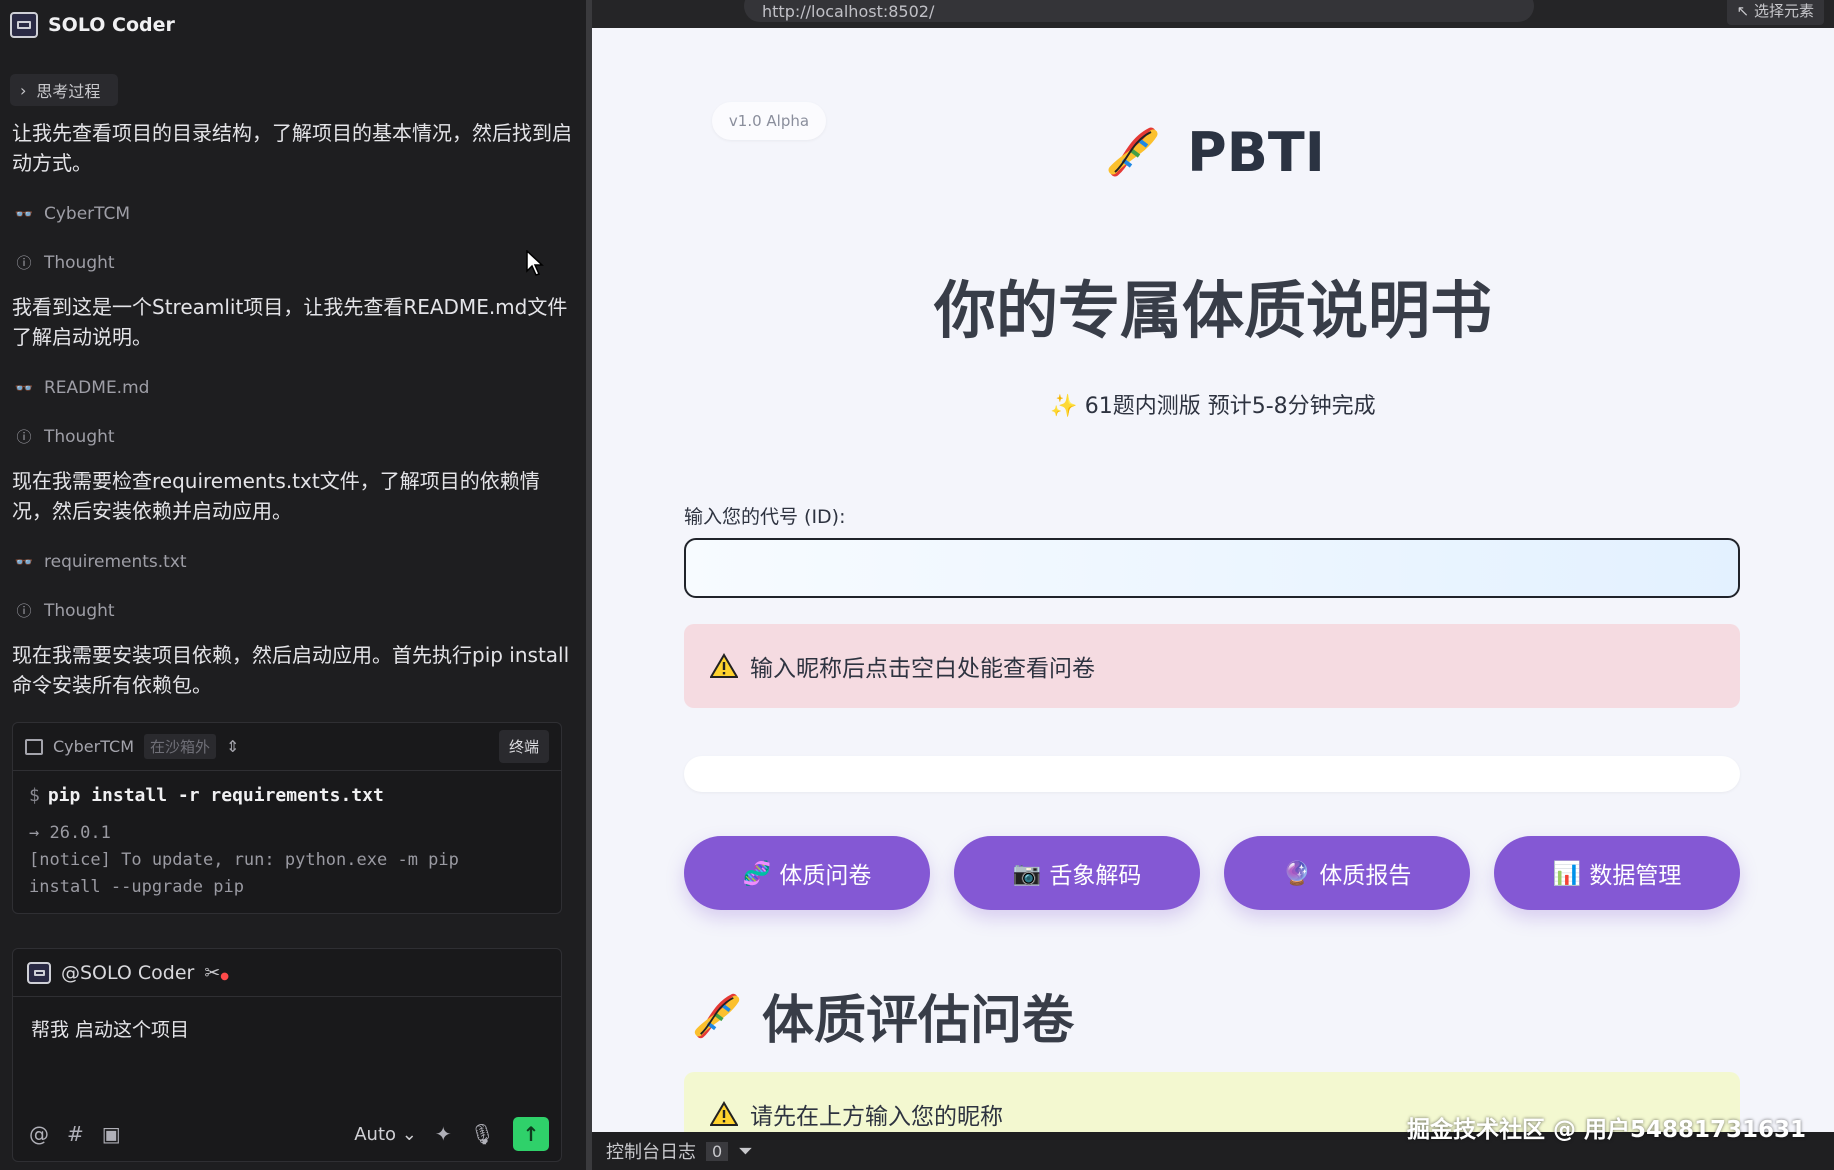 The image size is (1834, 1170). What do you see at coordinates (287, 973) in the screenshot?
I see `chat-header: @SOLO Coder ✂●` at bounding box center [287, 973].